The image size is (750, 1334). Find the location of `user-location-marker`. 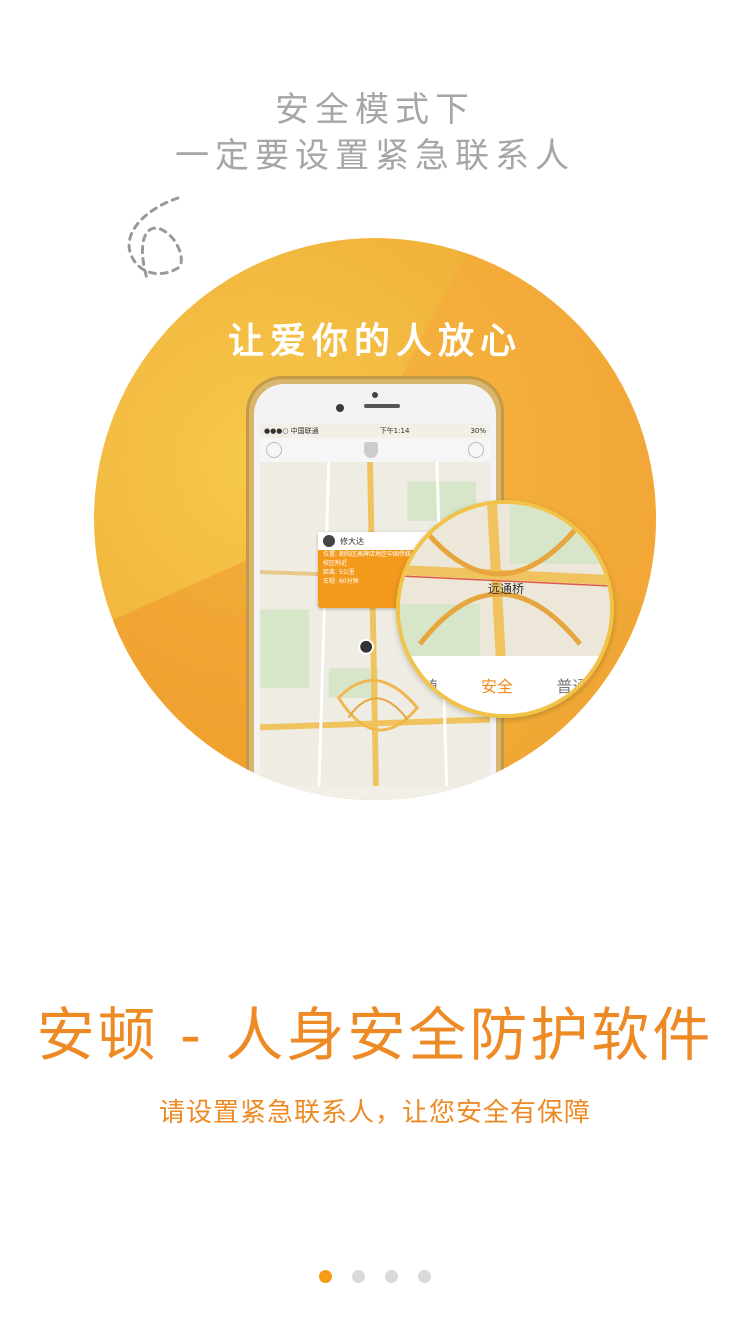

user-location-marker is located at coordinates (366, 646).